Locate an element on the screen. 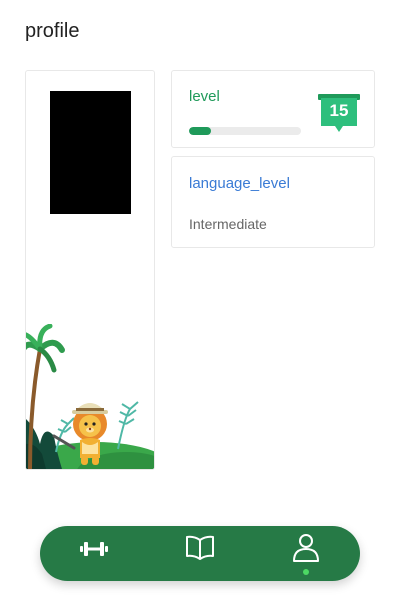  book-icon is located at coordinates (200, 547).